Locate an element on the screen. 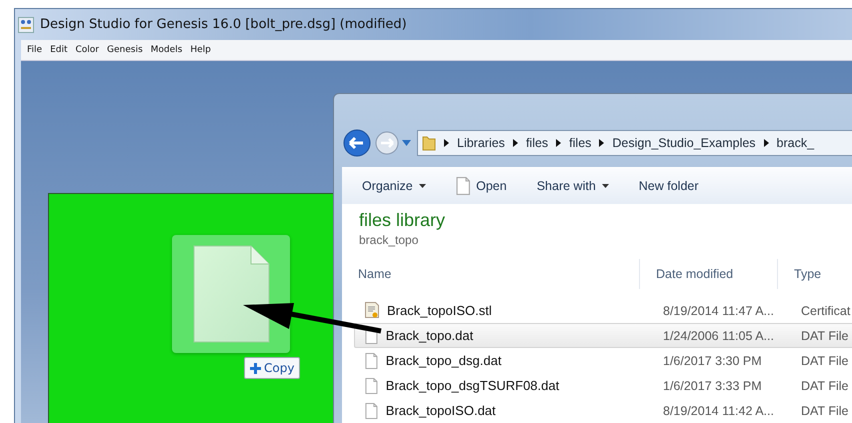 This screenshot has width=852, height=423. file-row: Brack_topoISO.stl 8/19/2014 11:47 A... Certificat is located at coordinates (603, 310).